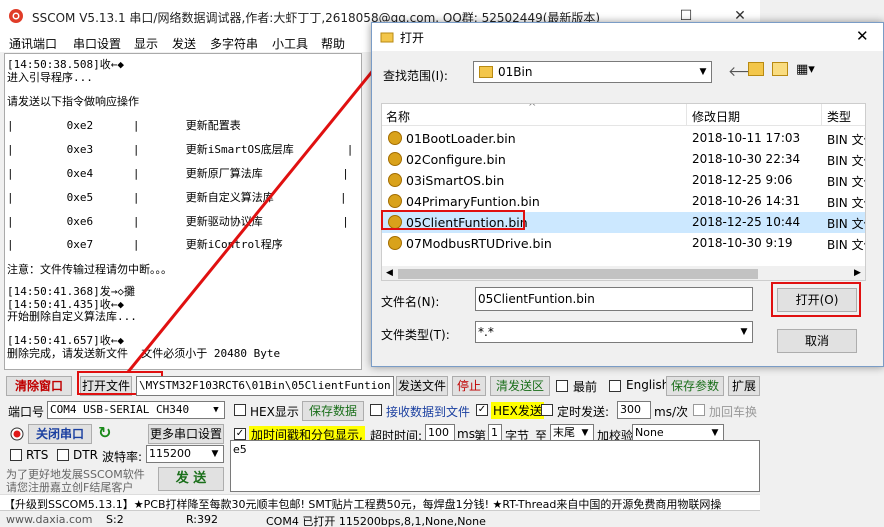 This screenshot has width=884, height=527. What do you see at coordinates (479, 243) in the screenshot?
I see `file-name: 07ModbusRTUDrive.bin` at bounding box center [479, 243].